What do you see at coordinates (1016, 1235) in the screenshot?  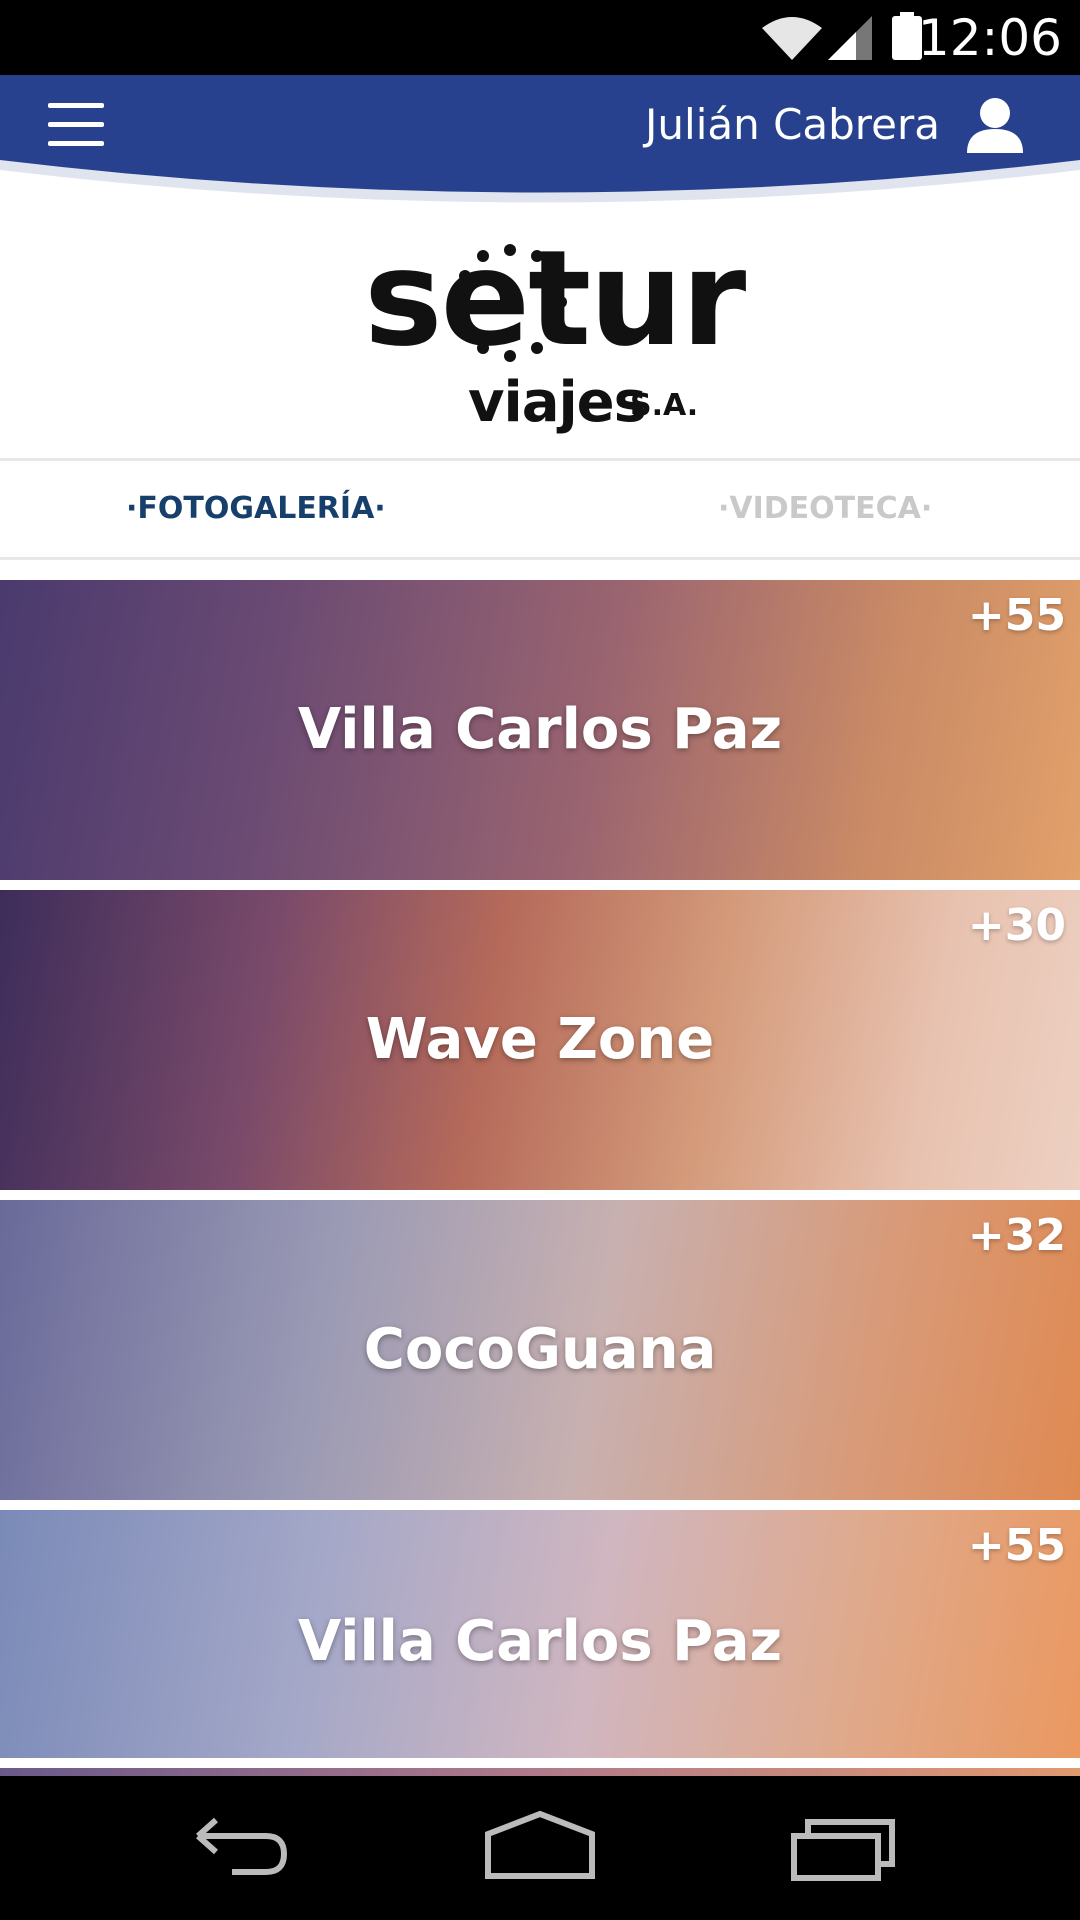 I see `photo-count: +32` at bounding box center [1016, 1235].